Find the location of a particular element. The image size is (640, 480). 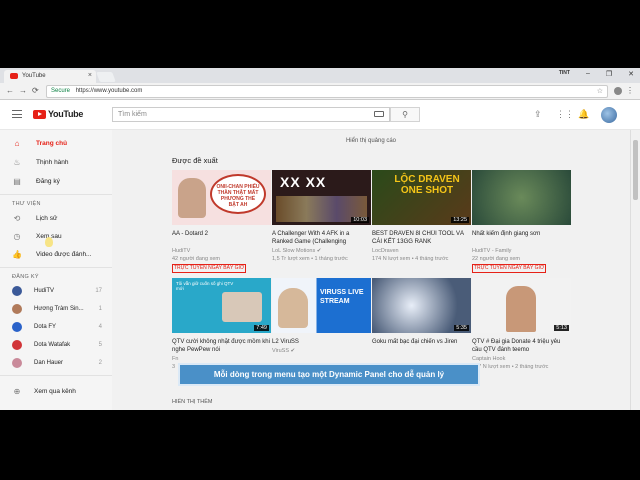

sidebar-sub-dota-watafak: Dota Watafak 5 is located at coordinates (56, 345).